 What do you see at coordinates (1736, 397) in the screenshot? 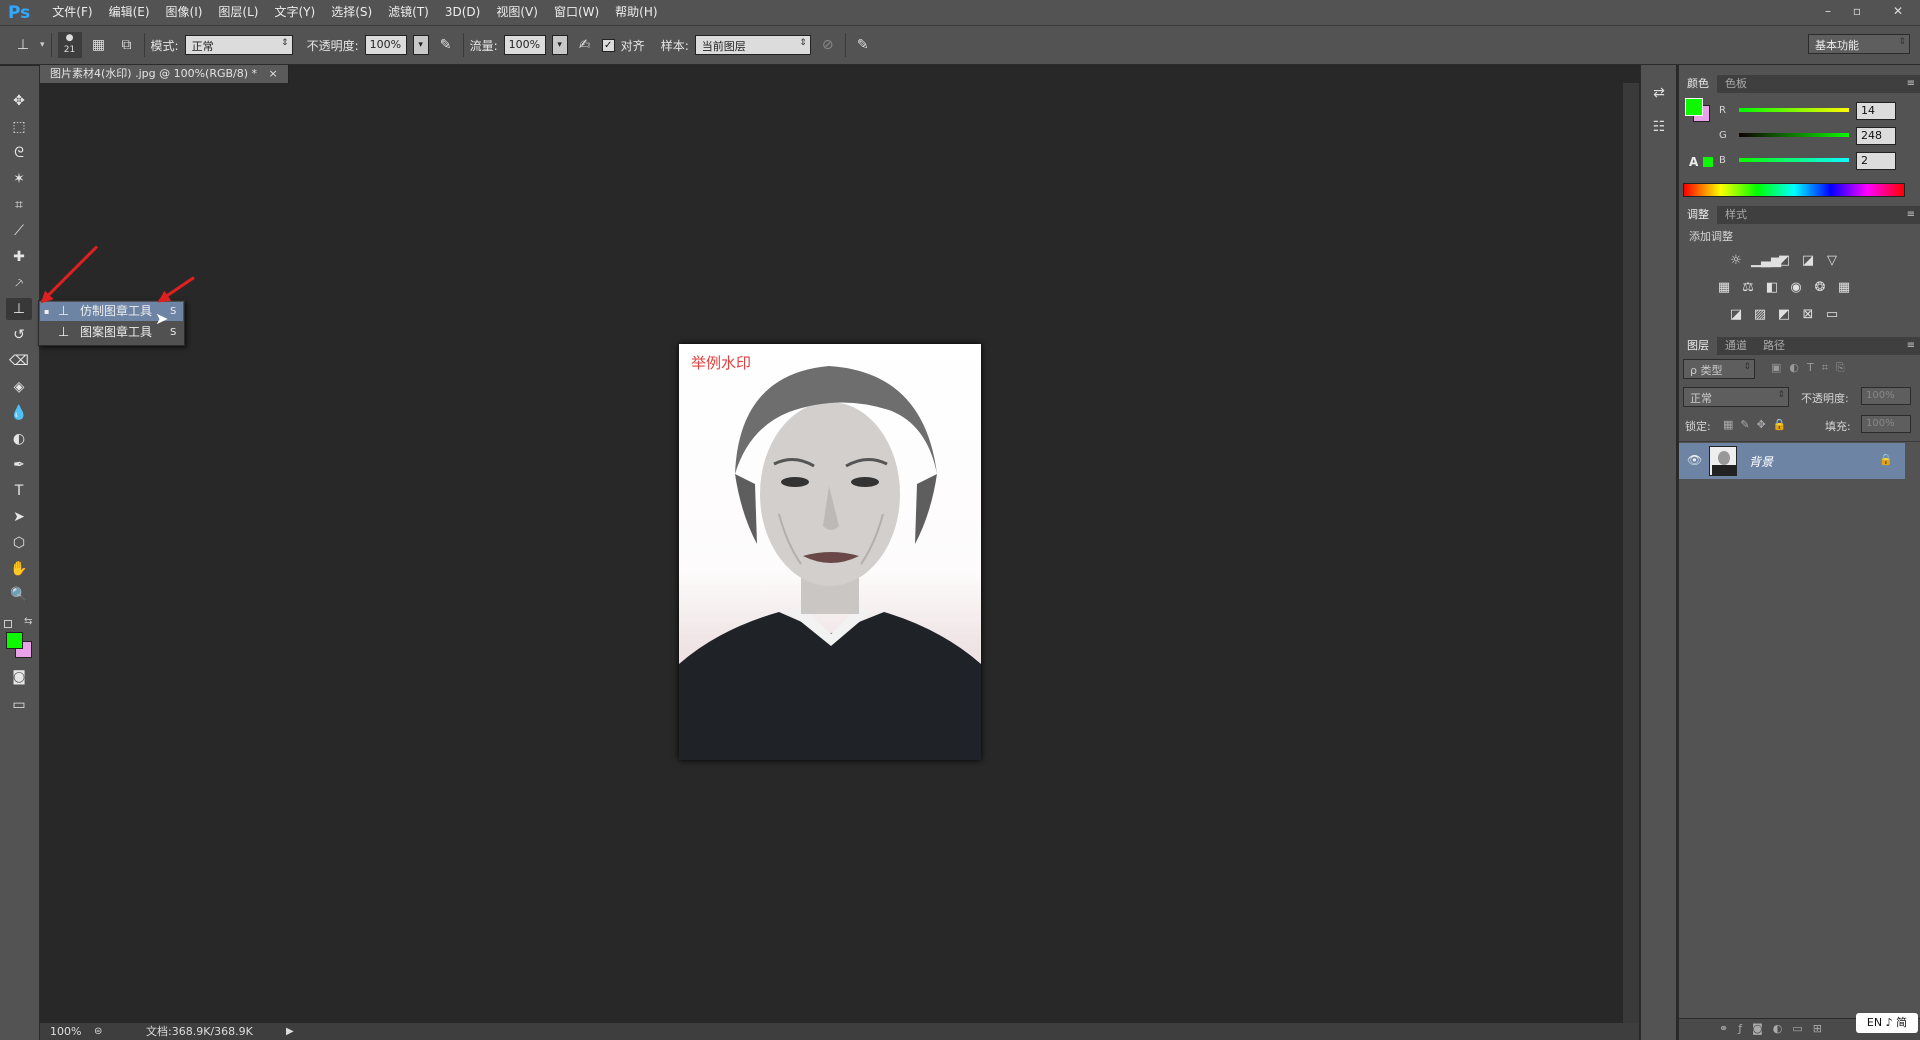
I see `blend-mode-select: 正常` at bounding box center [1736, 397].